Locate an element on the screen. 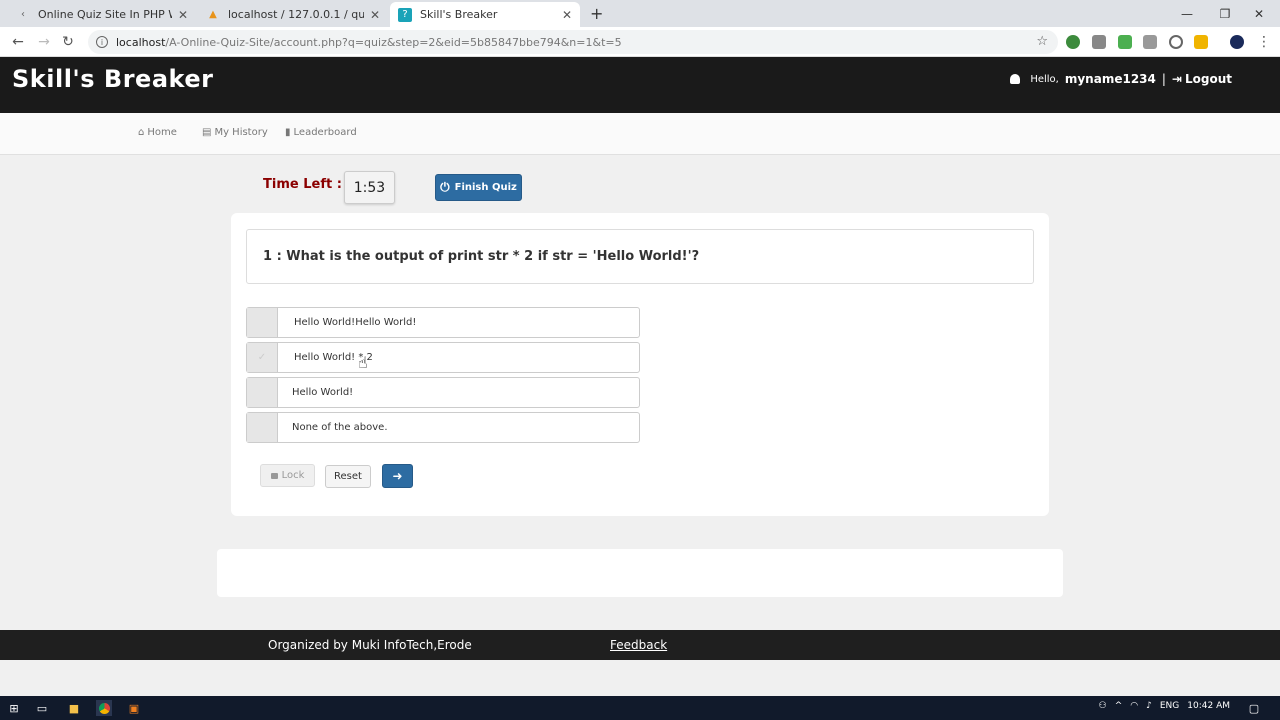  finish-quiz-button: ⏻ Finish Quiz is located at coordinates (478, 187).